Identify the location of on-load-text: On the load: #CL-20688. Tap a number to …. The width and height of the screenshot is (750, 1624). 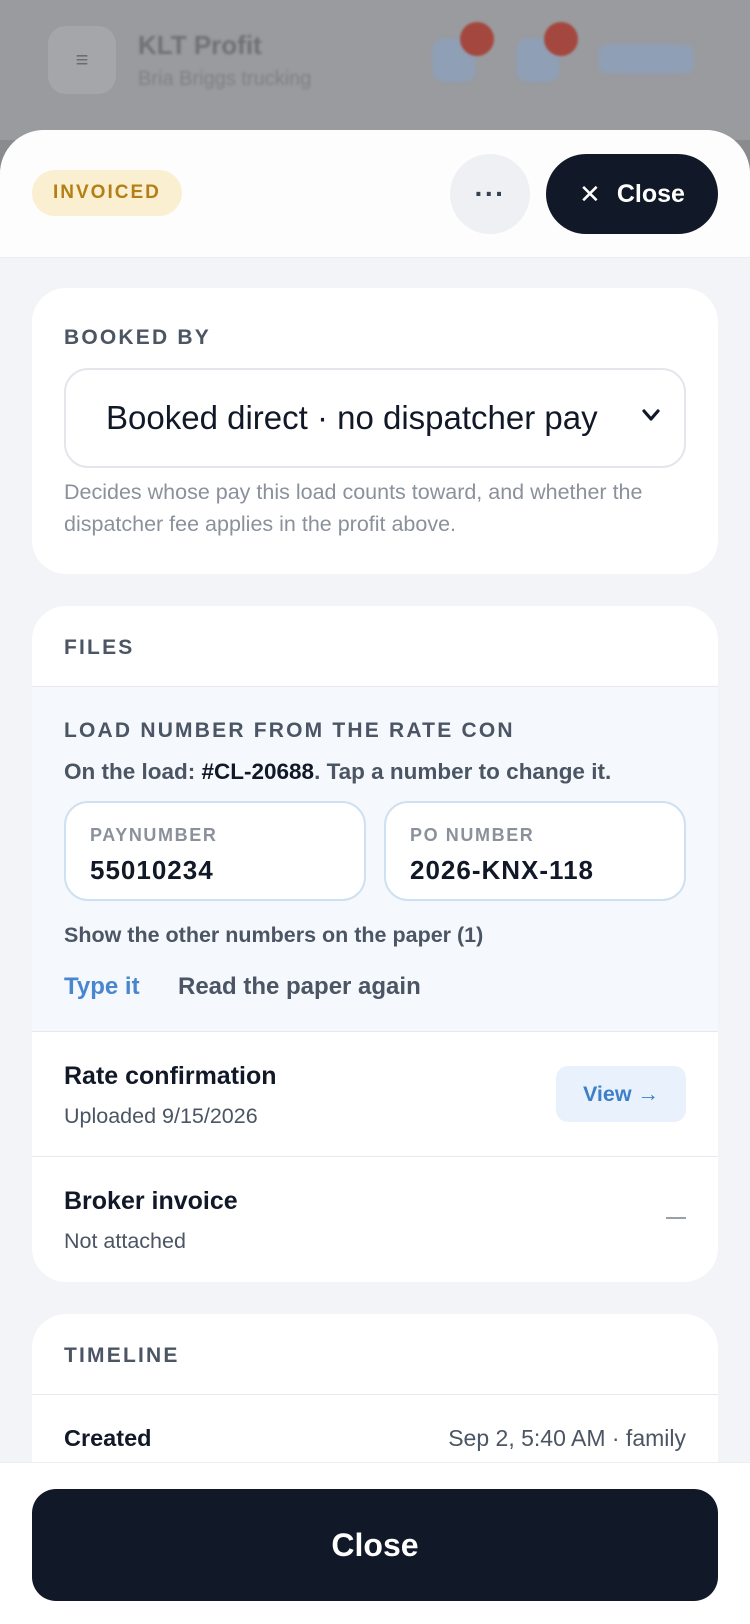
(337, 772).